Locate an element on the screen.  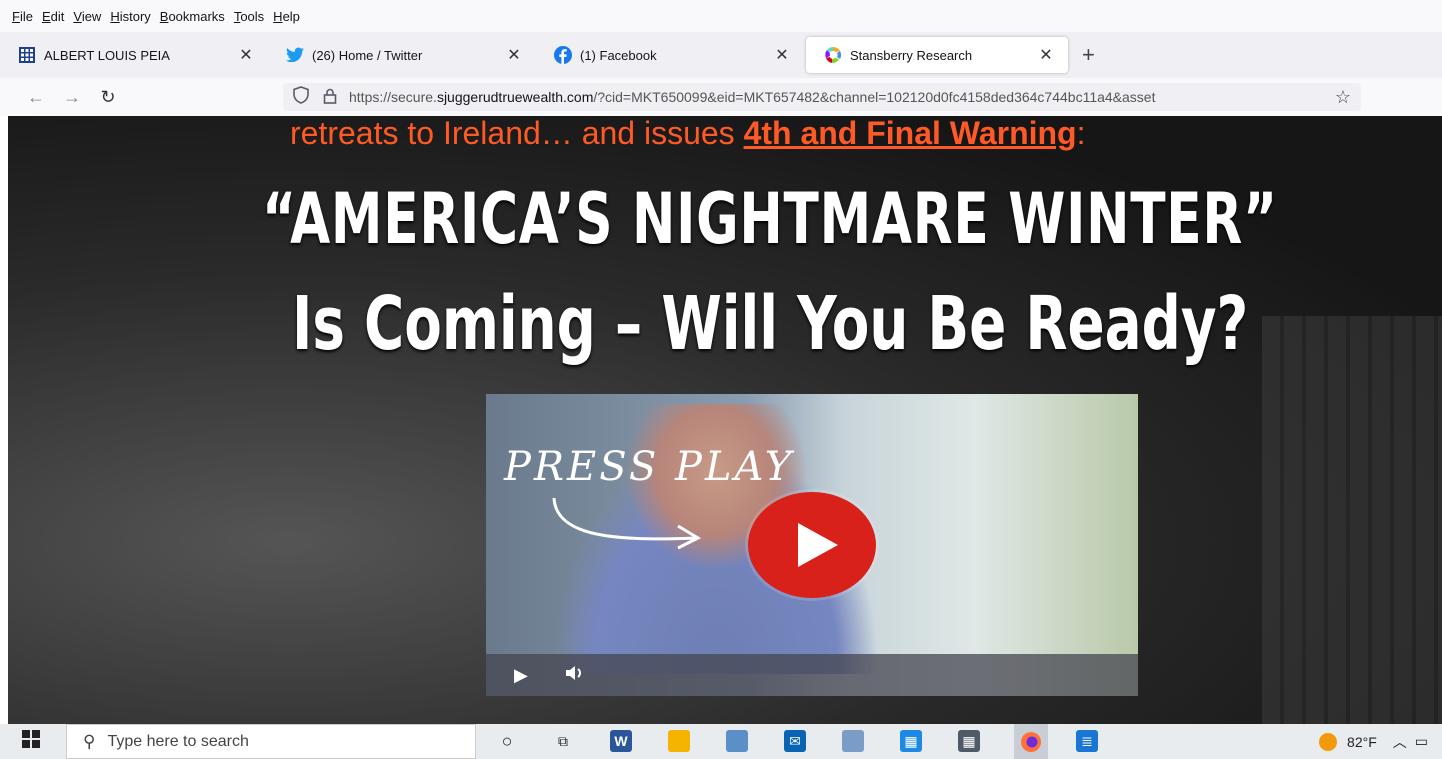
tab-label: (1) Facebook is located at coordinates (618, 55).